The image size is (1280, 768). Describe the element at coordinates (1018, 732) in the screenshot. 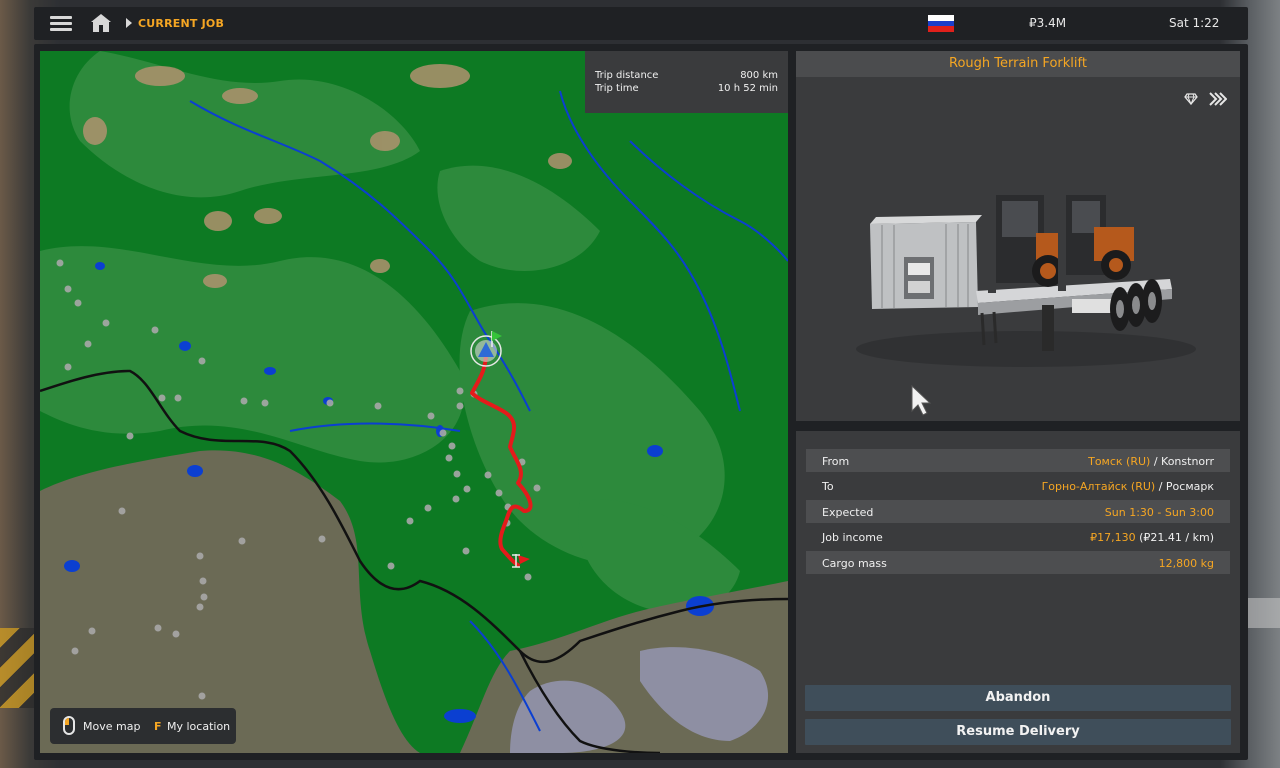

I see `resume-delivery-button: Resume Delivery` at that location.